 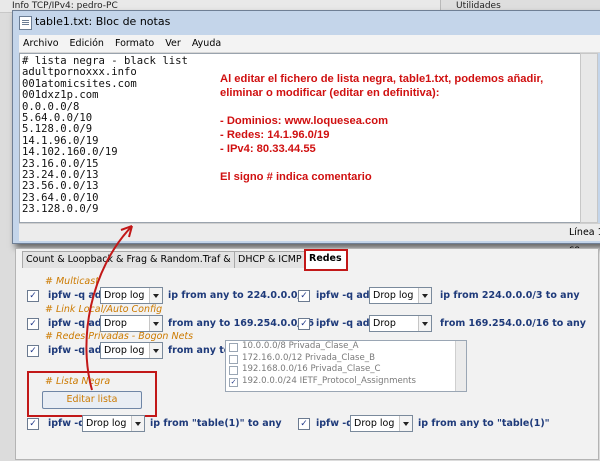 What do you see at coordinates (119, 336) in the screenshot?
I see `private-nets-title: # Redes Privadas - Bogon Nets` at bounding box center [119, 336].